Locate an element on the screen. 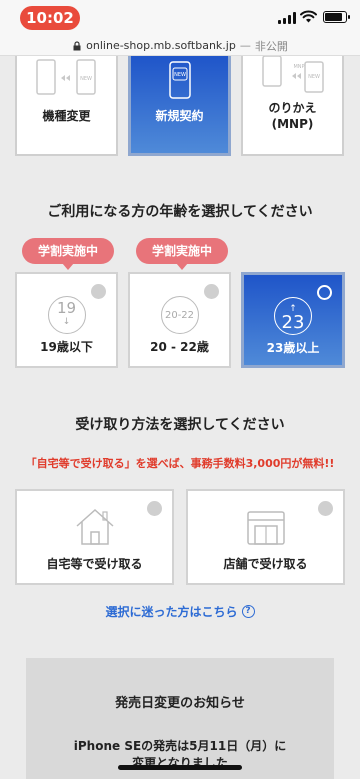 Image resolution: width=360 pixels, height=779 pixels. house-icon is located at coordinates (94, 526).